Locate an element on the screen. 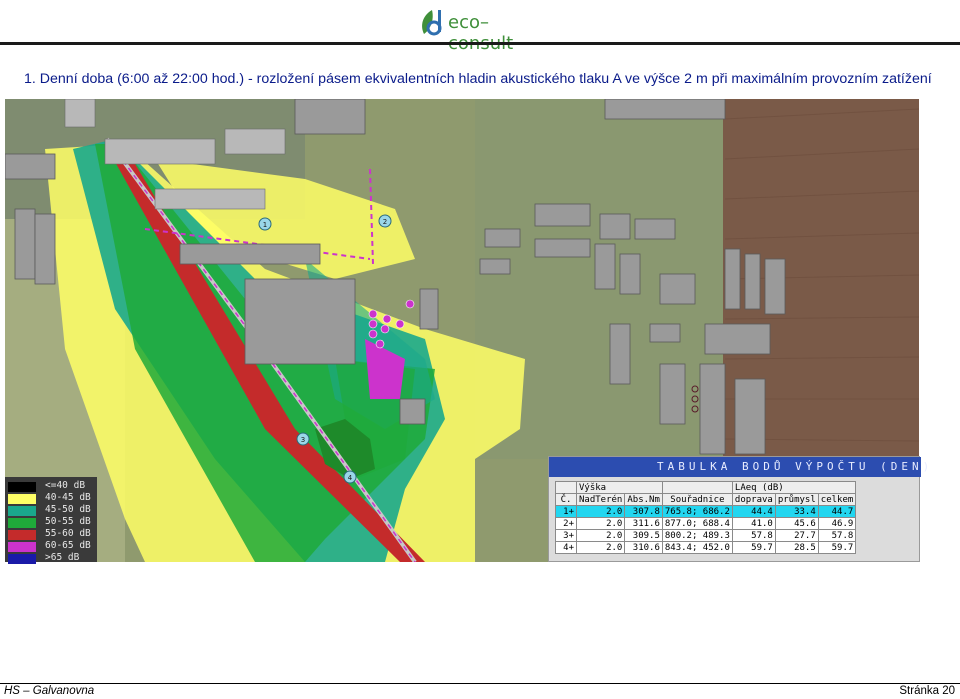  table-cell: 310.6 is located at coordinates (643, 547).